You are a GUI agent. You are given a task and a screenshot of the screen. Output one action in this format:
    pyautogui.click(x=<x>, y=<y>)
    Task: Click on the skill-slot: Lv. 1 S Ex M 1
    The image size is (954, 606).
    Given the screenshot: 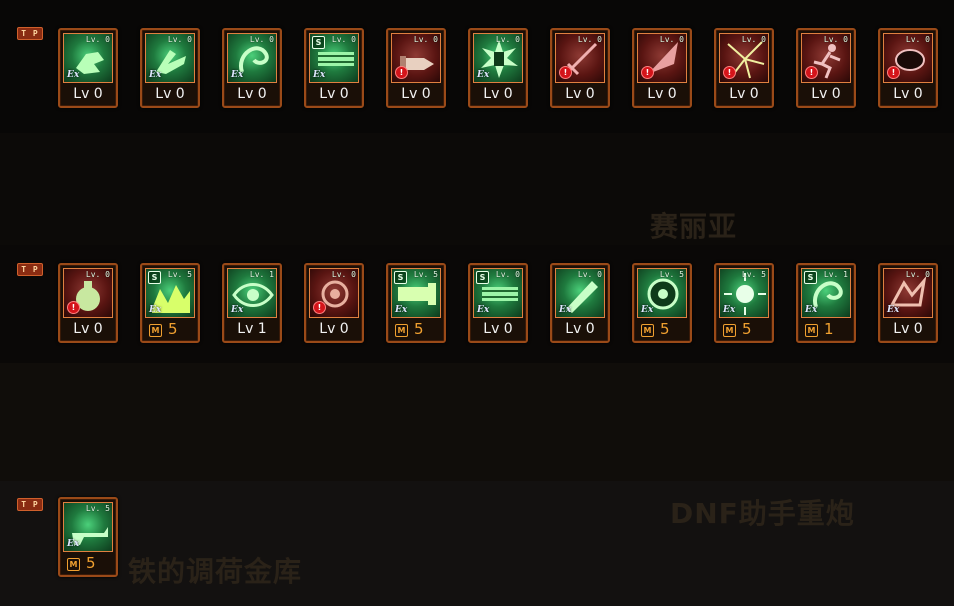 What is the action you would take?
    pyautogui.click(x=826, y=303)
    